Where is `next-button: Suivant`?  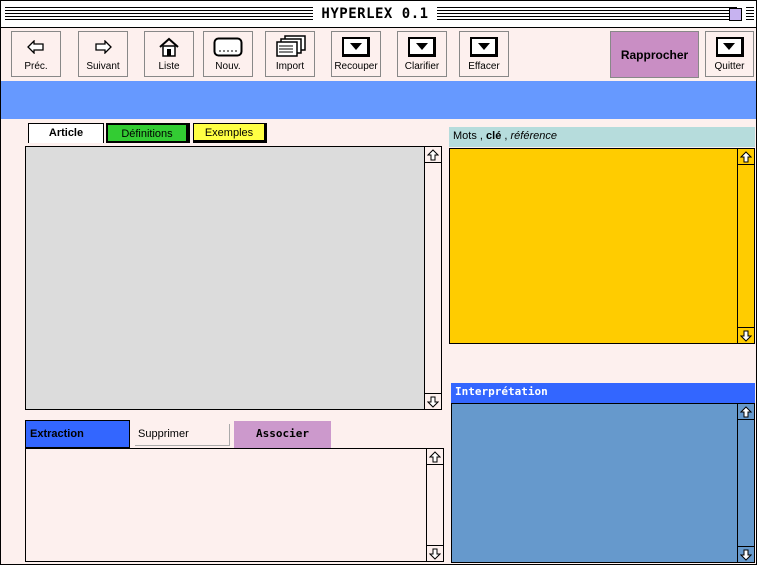 next-button: Suivant is located at coordinates (103, 54).